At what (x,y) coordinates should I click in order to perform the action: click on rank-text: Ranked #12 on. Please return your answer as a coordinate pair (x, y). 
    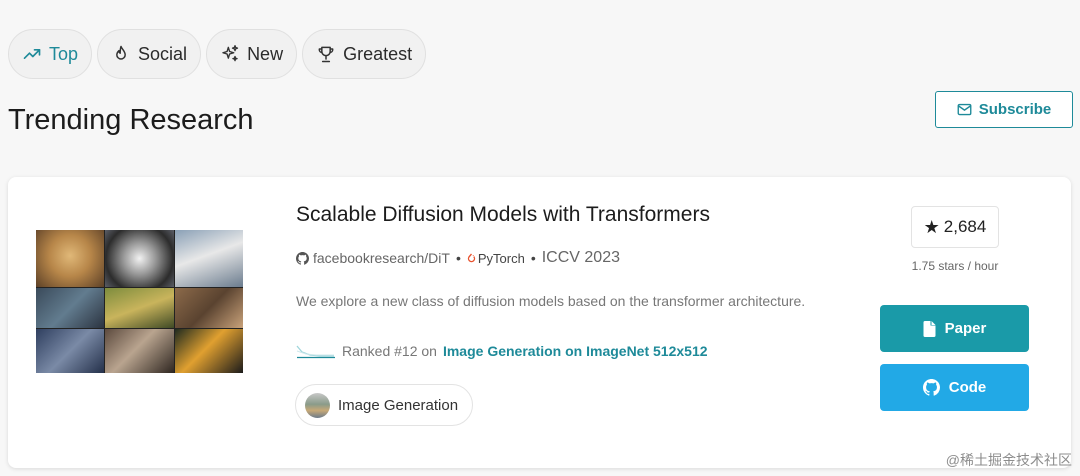
    Looking at the image, I should click on (389, 351).